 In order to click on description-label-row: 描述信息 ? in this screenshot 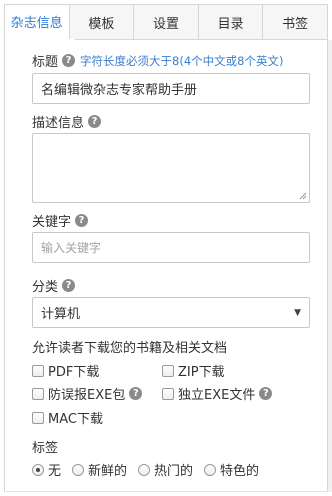, I will do `click(67, 121)`.